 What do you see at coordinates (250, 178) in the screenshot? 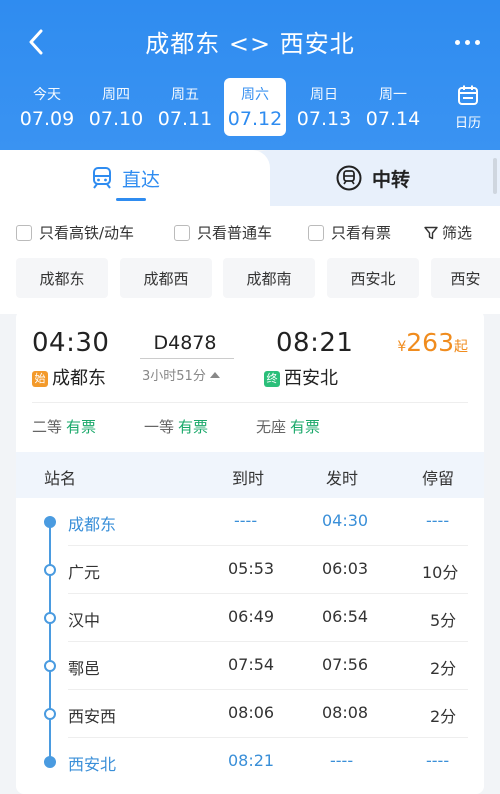
I see `tab-bar: 直达 中转` at bounding box center [250, 178].